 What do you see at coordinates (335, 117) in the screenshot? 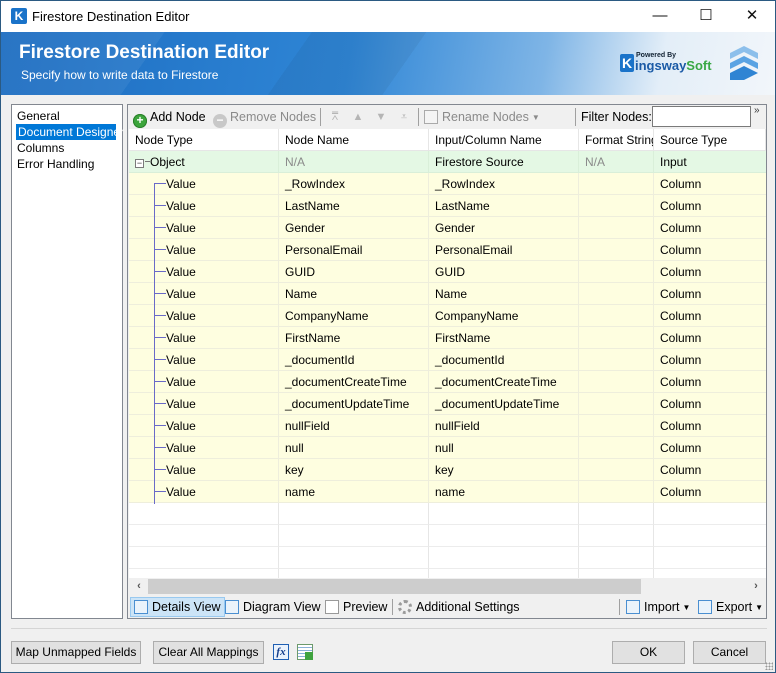
I see `move-top-icon: ⩞` at bounding box center [335, 117].